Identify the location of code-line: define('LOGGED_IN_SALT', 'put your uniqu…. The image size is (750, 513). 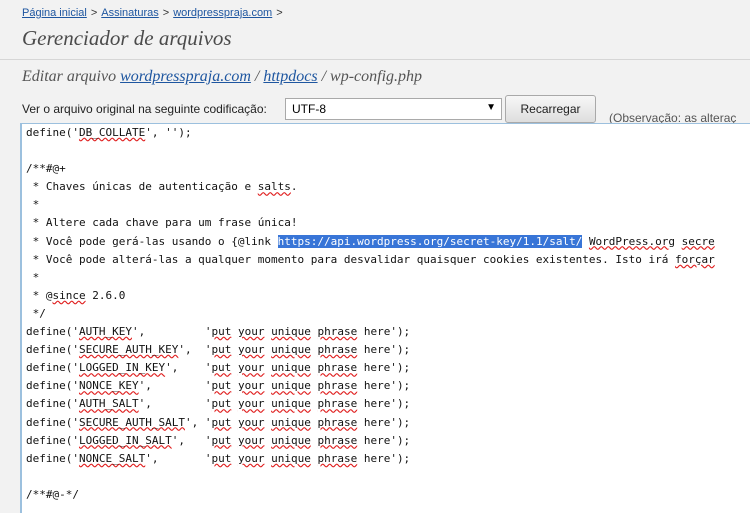
(218, 440).